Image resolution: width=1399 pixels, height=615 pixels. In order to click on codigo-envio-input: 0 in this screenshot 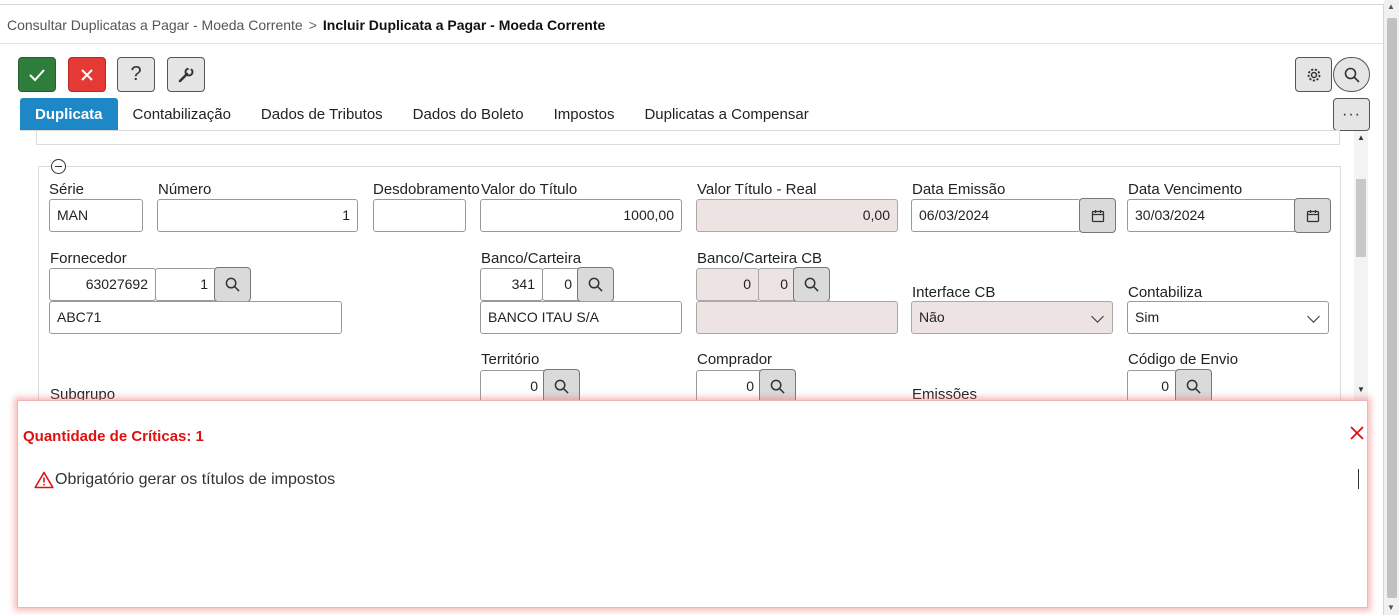, I will do `click(1152, 386)`.